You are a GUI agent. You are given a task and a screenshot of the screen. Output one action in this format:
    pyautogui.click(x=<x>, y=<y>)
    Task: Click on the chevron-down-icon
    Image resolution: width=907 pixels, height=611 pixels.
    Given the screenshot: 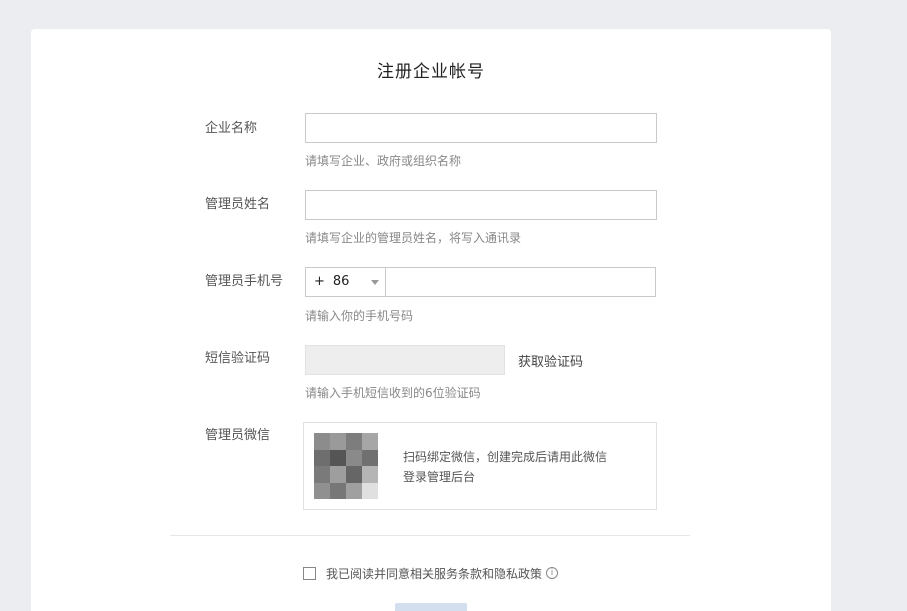 What is the action you would take?
    pyautogui.click(x=375, y=282)
    